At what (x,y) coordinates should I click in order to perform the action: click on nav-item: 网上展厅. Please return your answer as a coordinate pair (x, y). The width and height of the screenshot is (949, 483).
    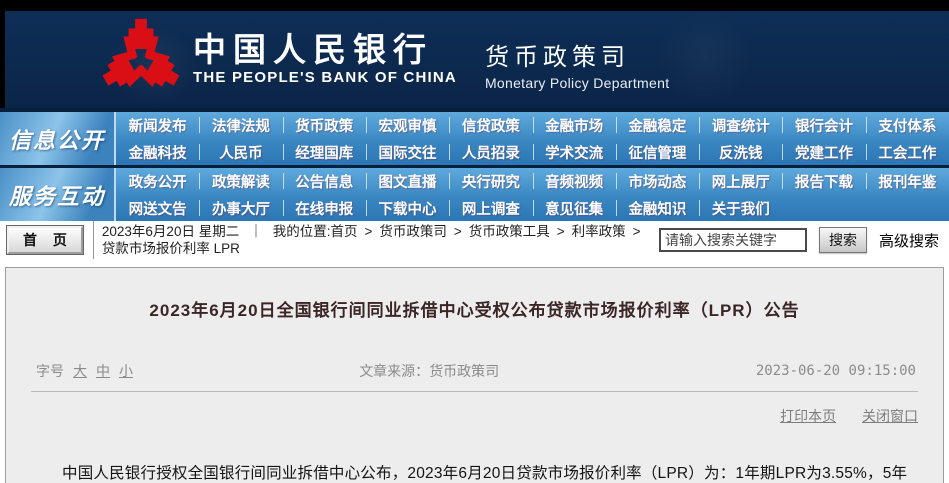
    Looking at the image, I should click on (740, 181).